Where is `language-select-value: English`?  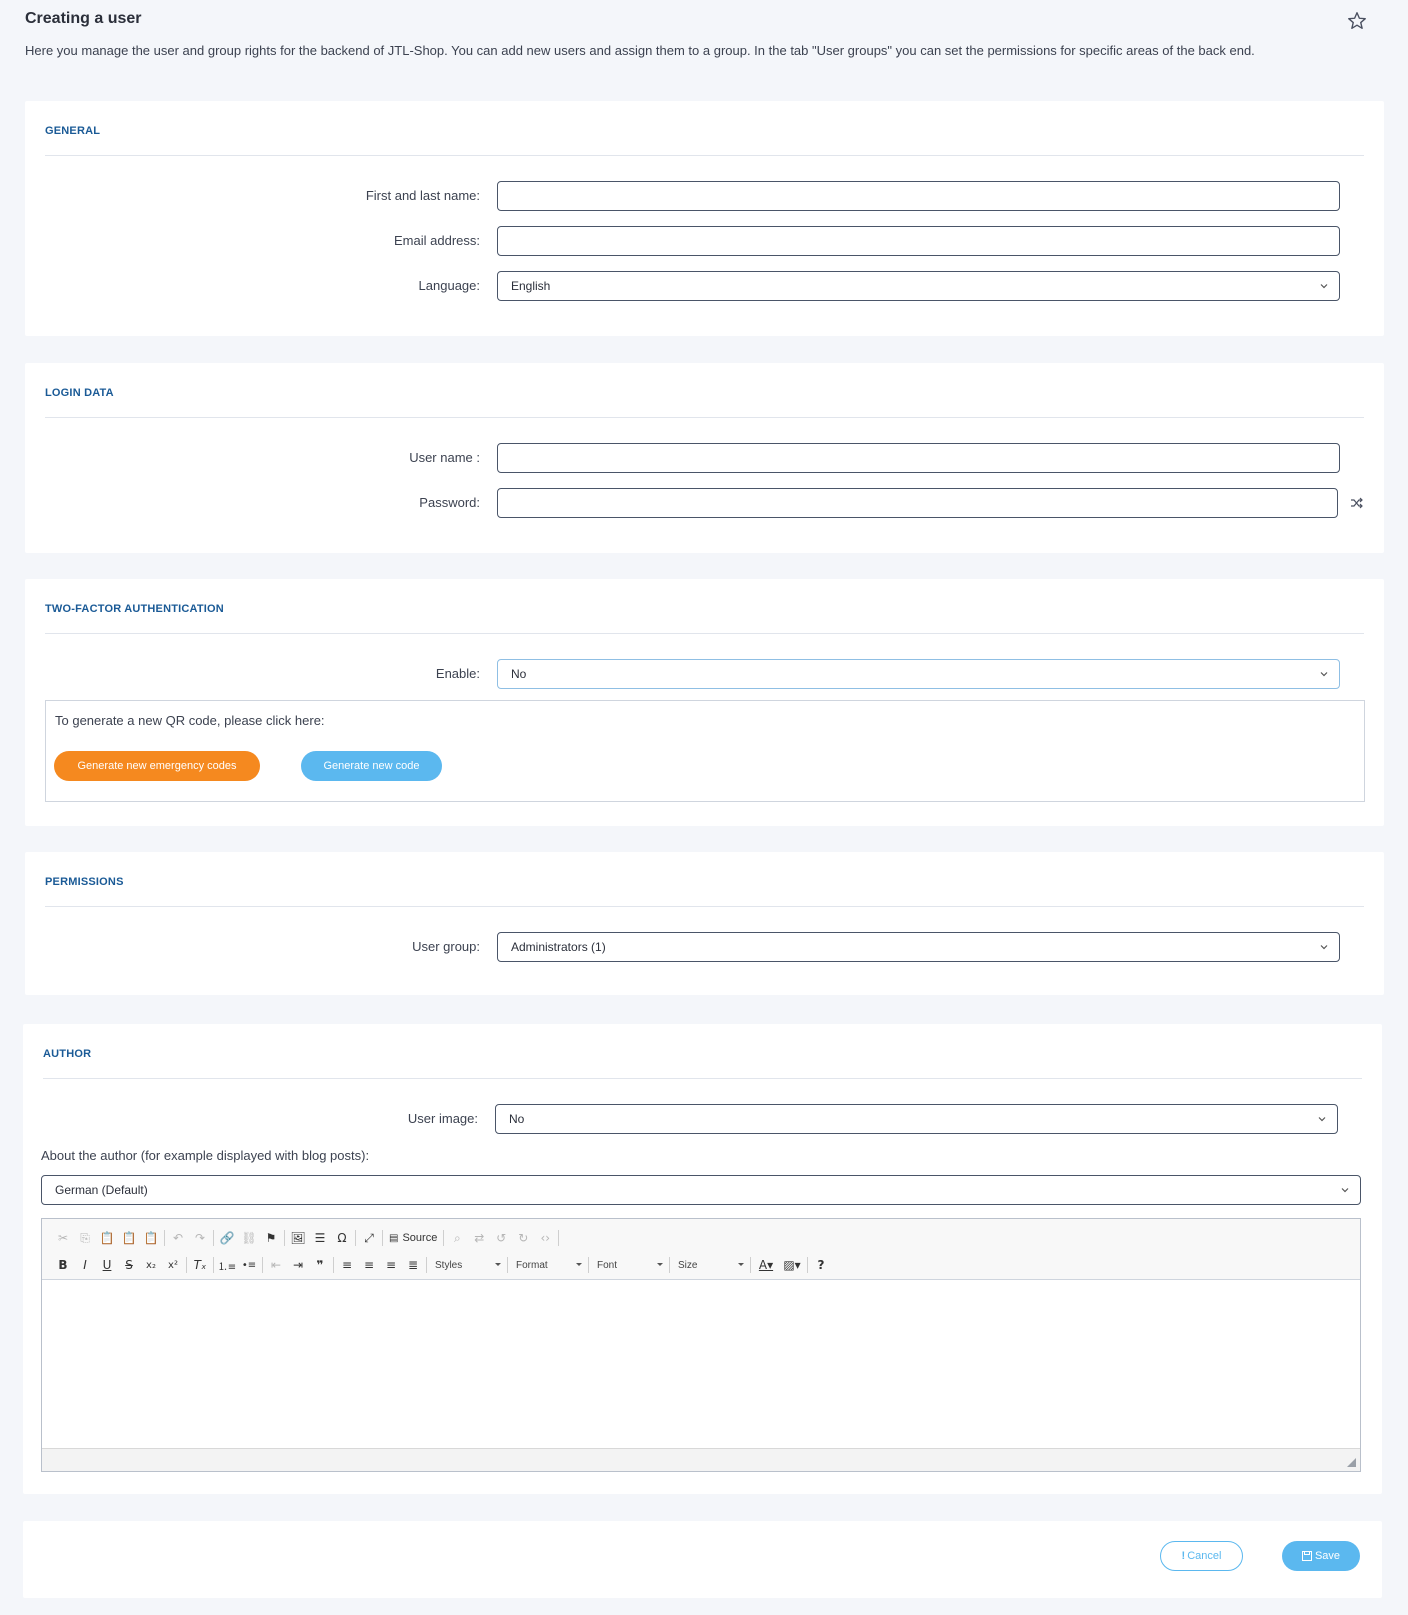 language-select-value: English is located at coordinates (531, 286).